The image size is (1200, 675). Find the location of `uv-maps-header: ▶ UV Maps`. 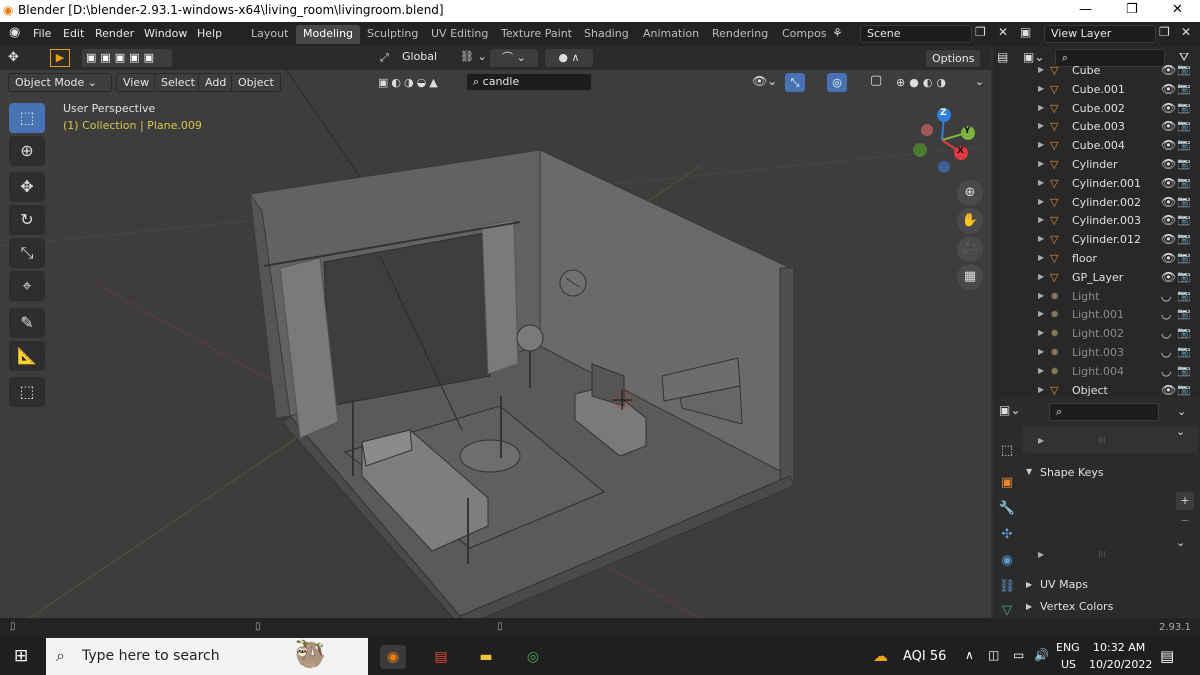

uv-maps-header: ▶ UV Maps is located at coordinates (1110, 585).